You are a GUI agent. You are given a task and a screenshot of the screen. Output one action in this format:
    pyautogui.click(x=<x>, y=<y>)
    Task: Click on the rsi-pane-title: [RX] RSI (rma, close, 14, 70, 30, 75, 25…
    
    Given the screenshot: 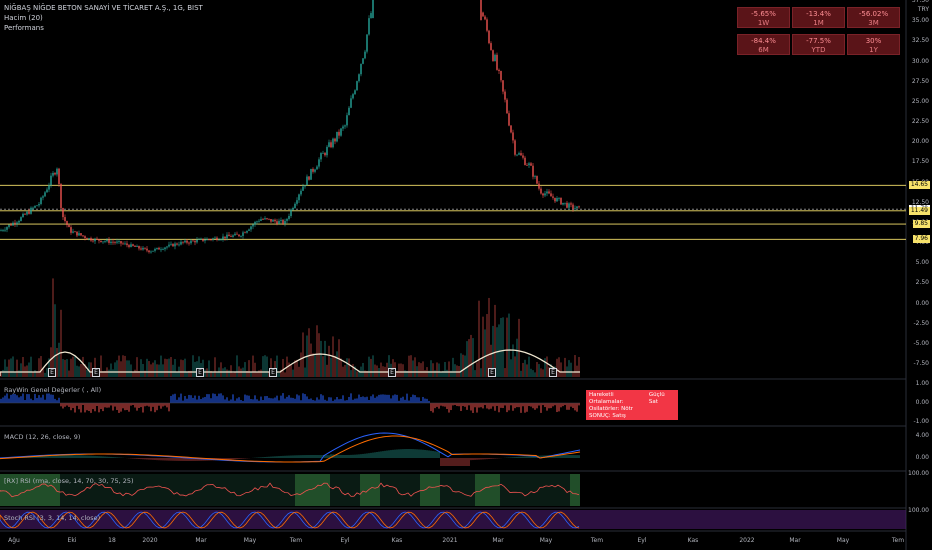 What is the action you would take?
    pyautogui.click(x=69, y=481)
    